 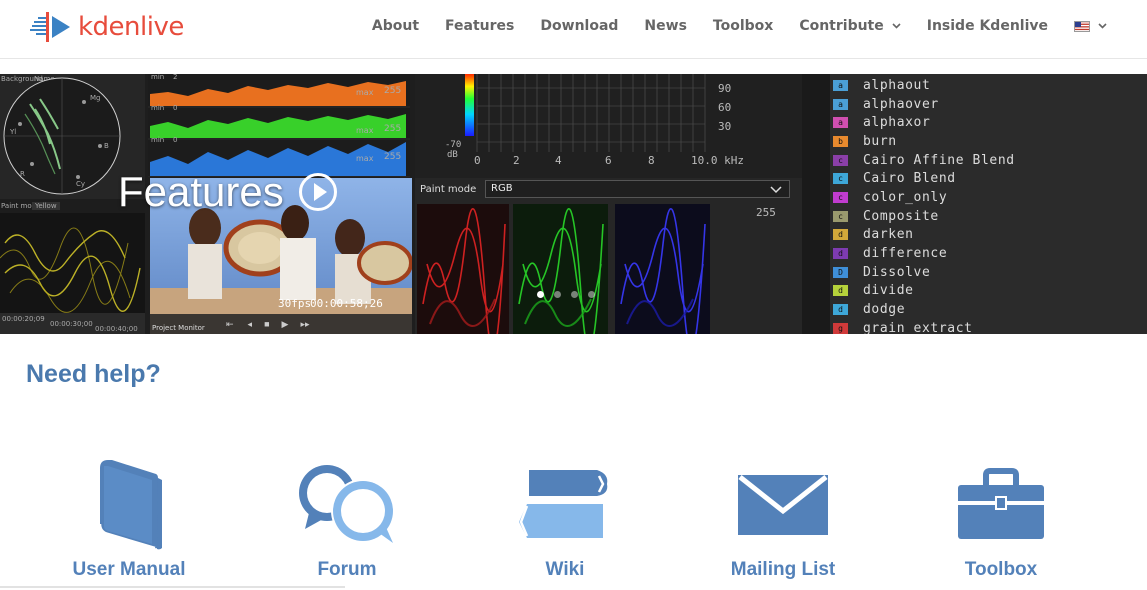 I want to click on nav-news-label: News, so click(x=665, y=26).